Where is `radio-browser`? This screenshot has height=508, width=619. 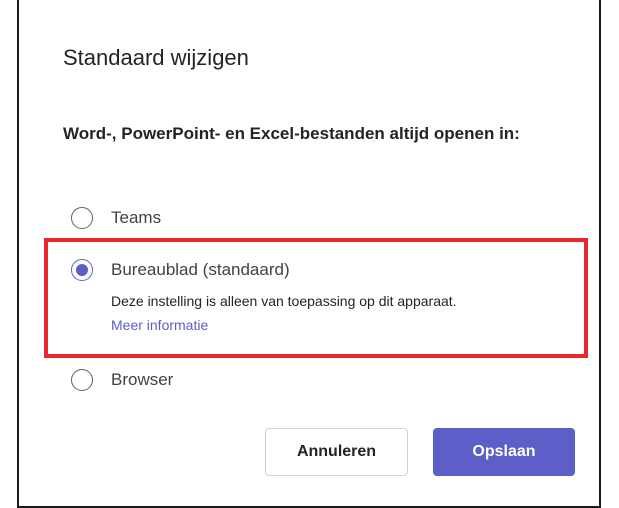 radio-browser is located at coordinates (82, 380).